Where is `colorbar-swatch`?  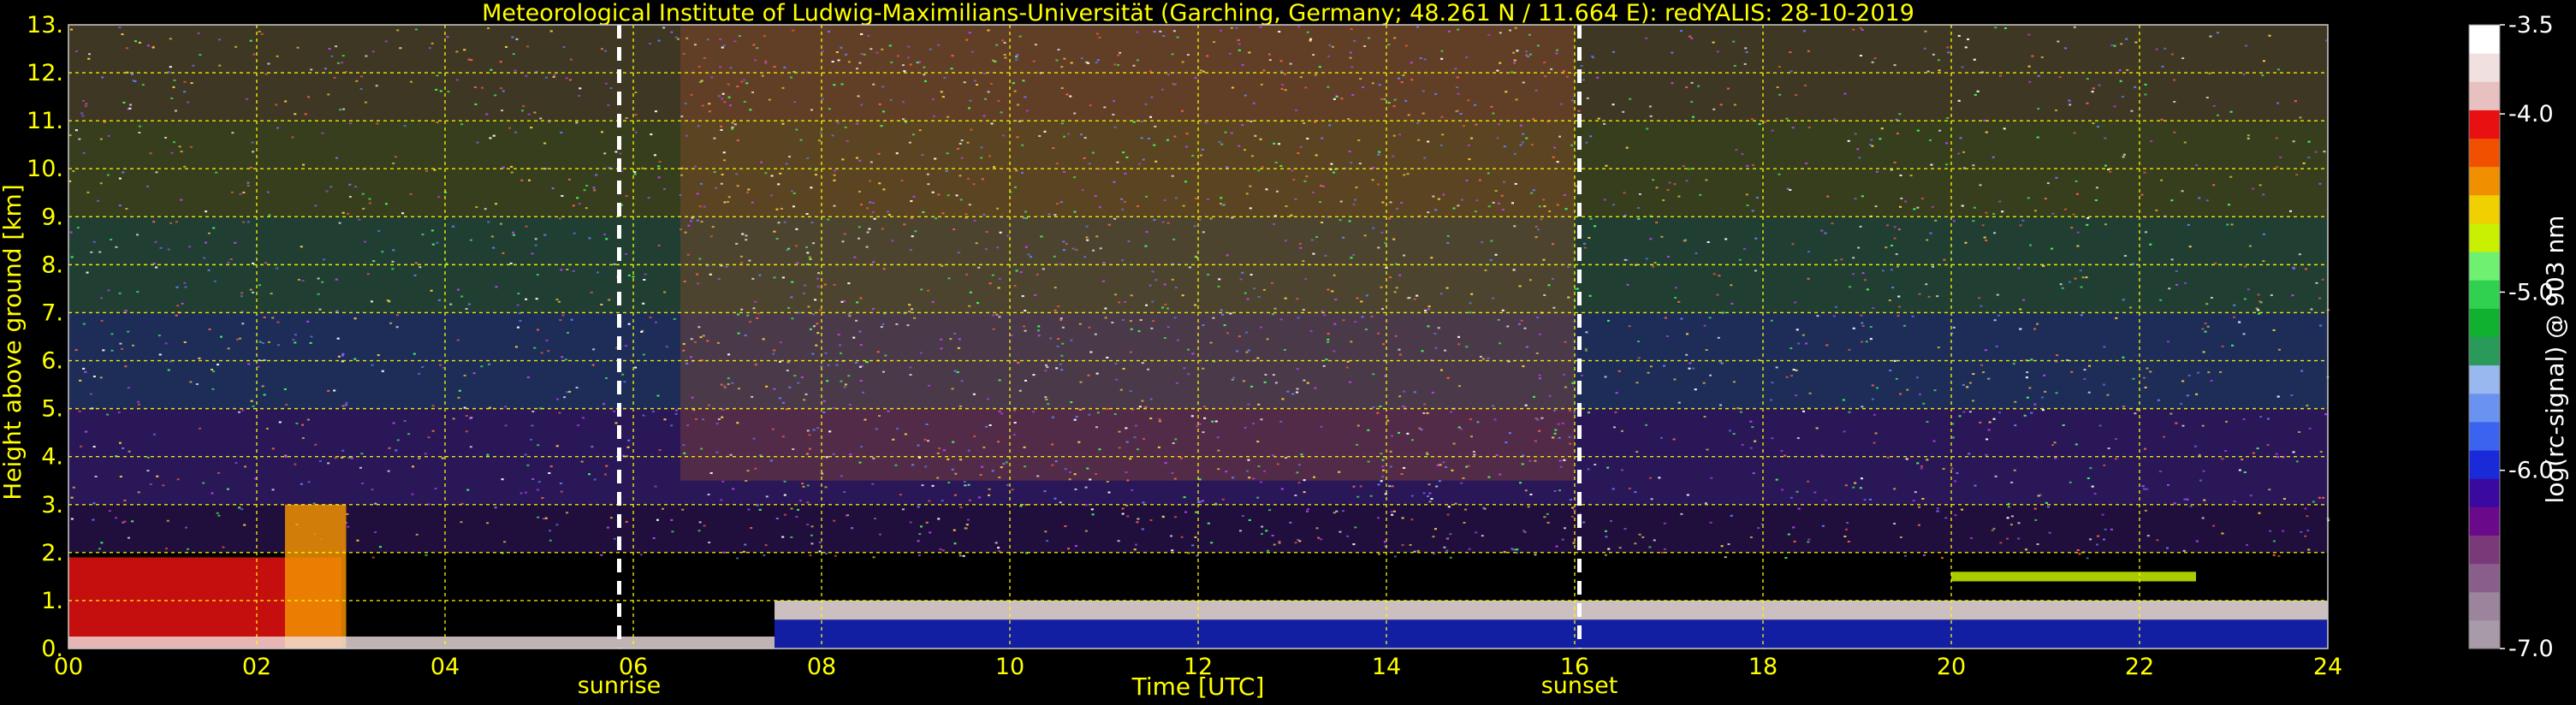
colorbar-swatch is located at coordinates (2484, 322).